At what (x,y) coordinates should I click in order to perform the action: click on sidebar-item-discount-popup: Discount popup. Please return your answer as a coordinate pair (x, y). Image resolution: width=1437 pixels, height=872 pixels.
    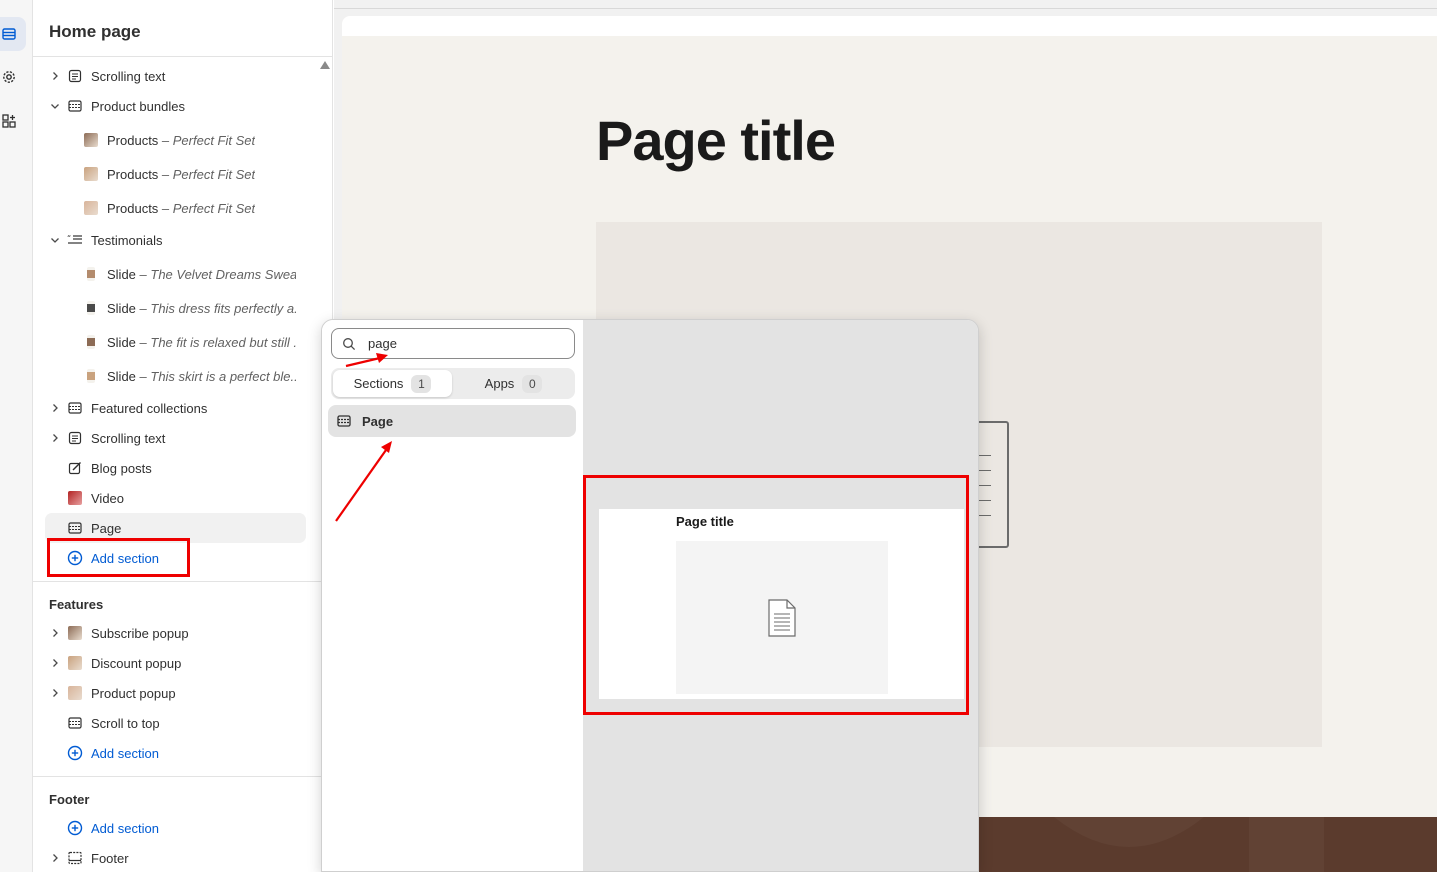
    Looking at the image, I should click on (175, 663).